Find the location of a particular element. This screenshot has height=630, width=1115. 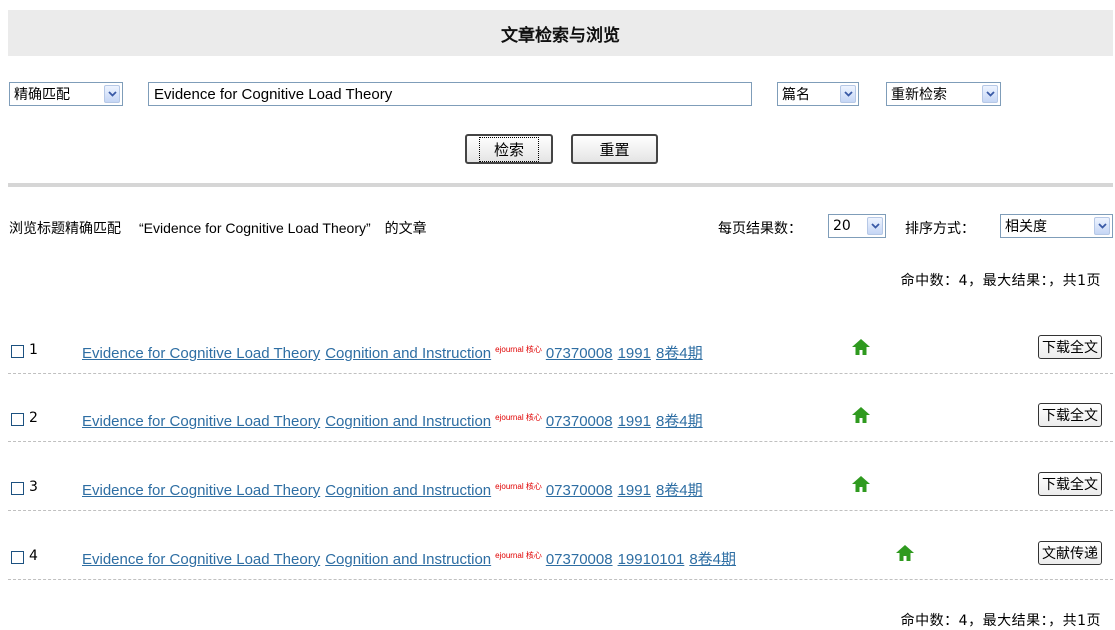

result-number: 1 is located at coordinates (33, 350).